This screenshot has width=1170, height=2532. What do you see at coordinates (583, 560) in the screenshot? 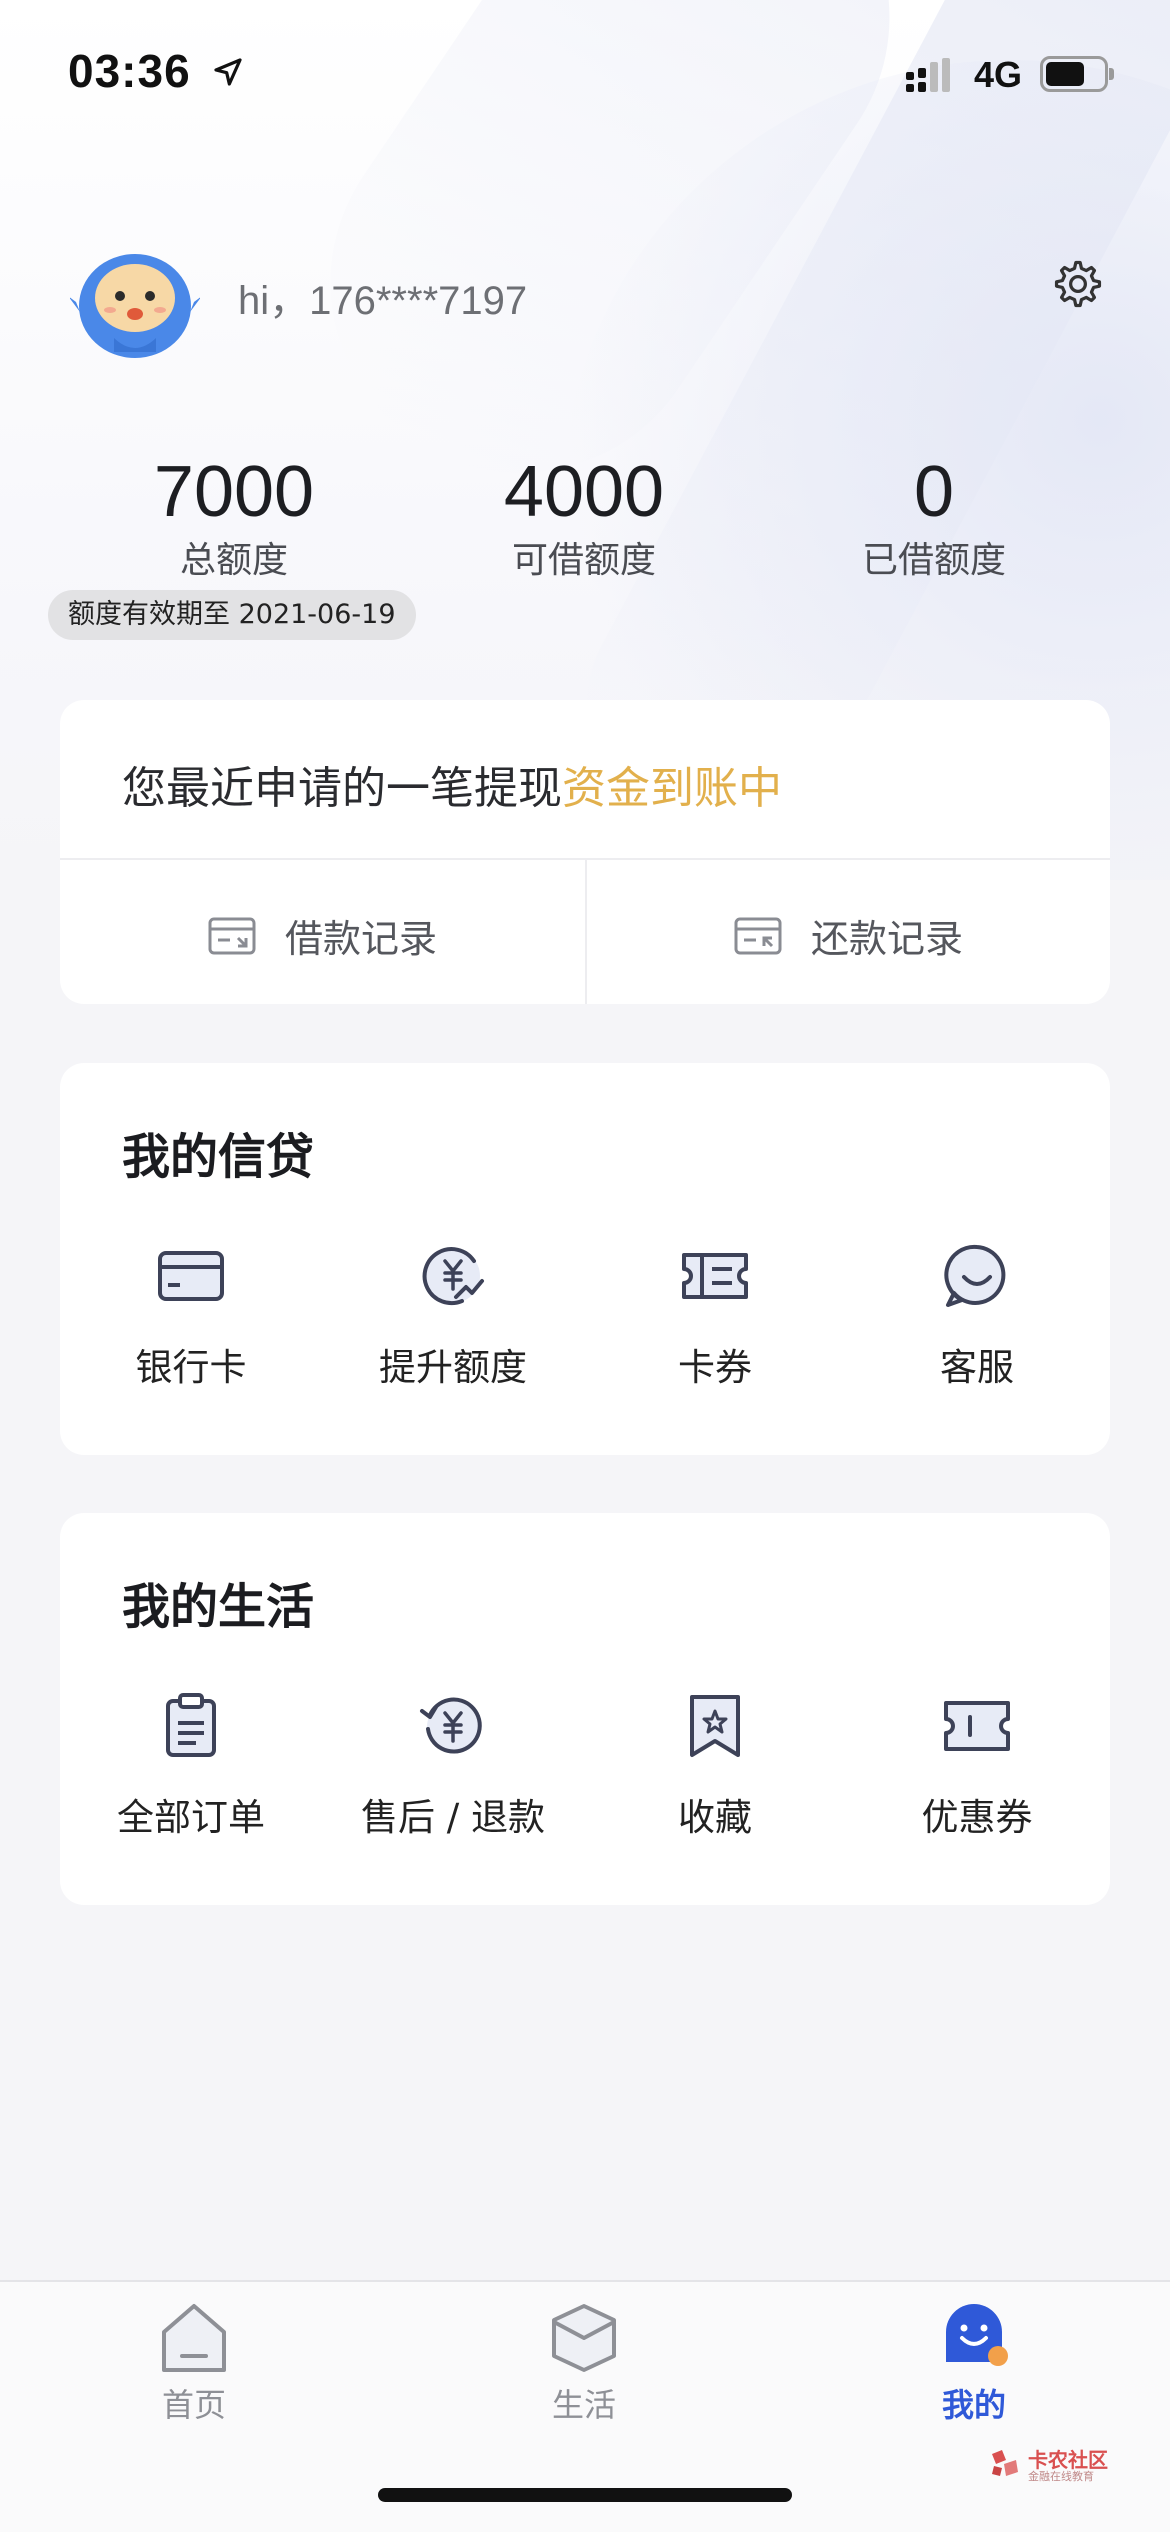
I see `available-credit-label: 可借额度` at bounding box center [583, 560].